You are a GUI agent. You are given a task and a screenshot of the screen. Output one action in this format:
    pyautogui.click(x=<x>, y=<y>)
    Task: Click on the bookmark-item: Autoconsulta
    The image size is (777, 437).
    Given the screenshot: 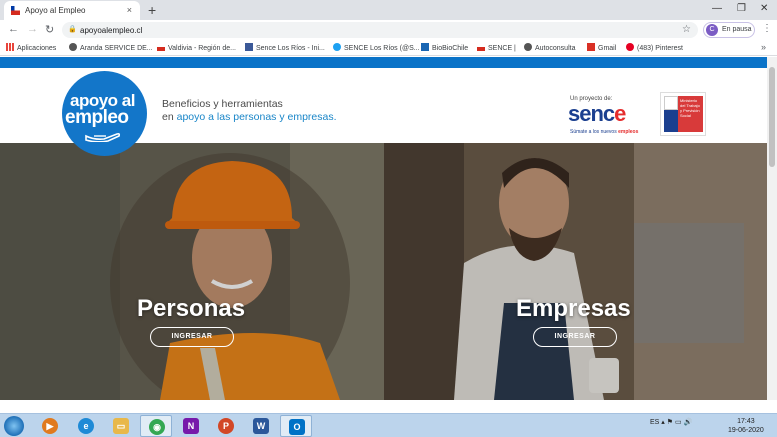 What is the action you would take?
    pyautogui.click(x=549, y=47)
    